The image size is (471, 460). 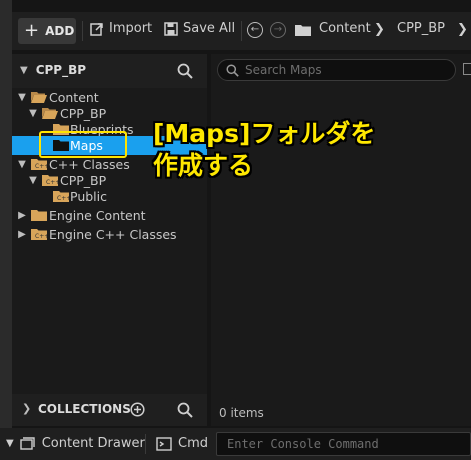 What do you see at coordinates (61, 70) in the screenshot?
I see `sources-title-label: CPP_BP` at bounding box center [61, 70].